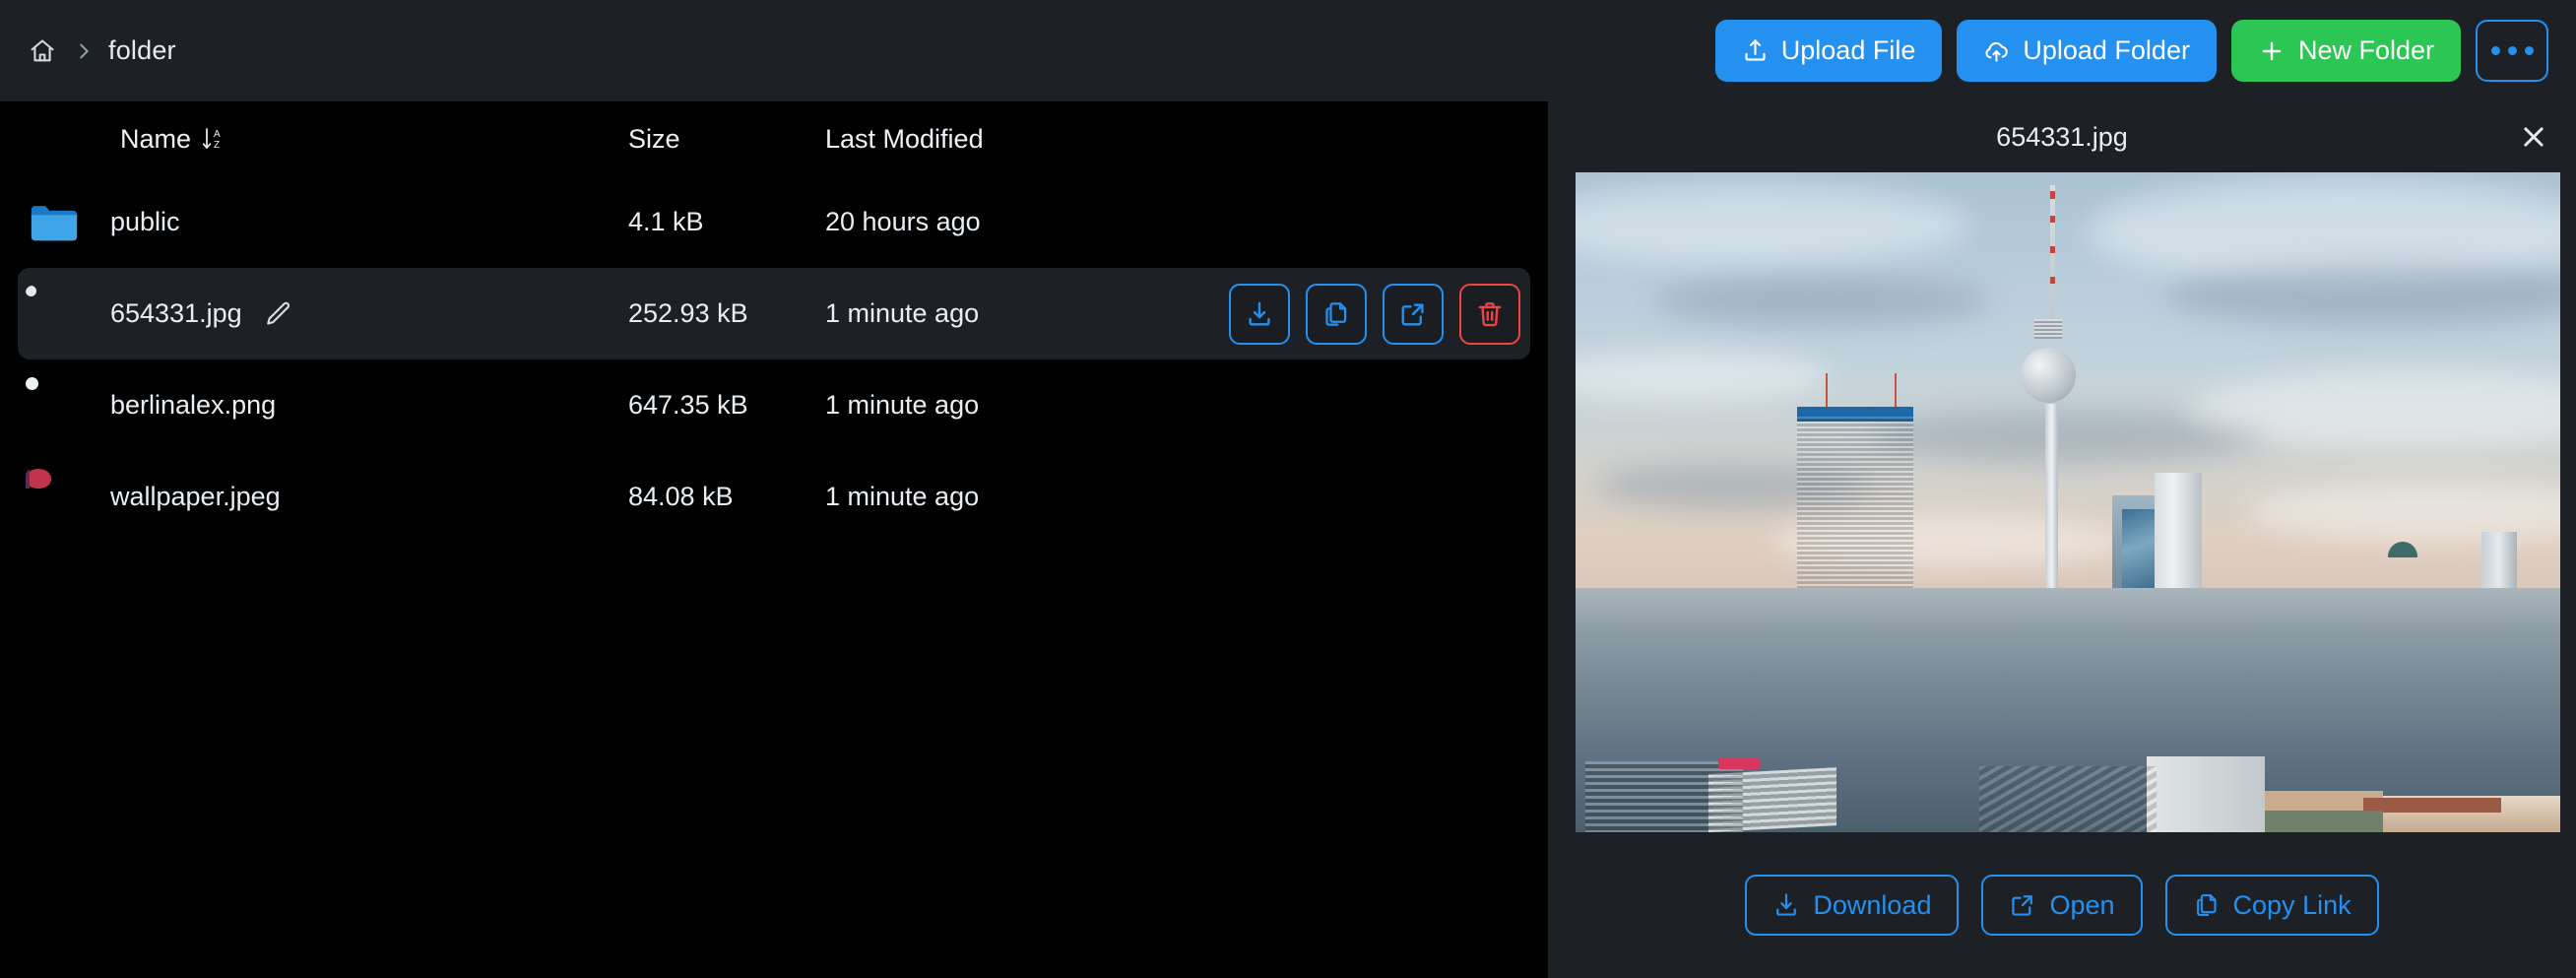 The image size is (2576, 978). Describe the element at coordinates (654, 138) in the screenshot. I see `column-header-size-label: Size` at that location.